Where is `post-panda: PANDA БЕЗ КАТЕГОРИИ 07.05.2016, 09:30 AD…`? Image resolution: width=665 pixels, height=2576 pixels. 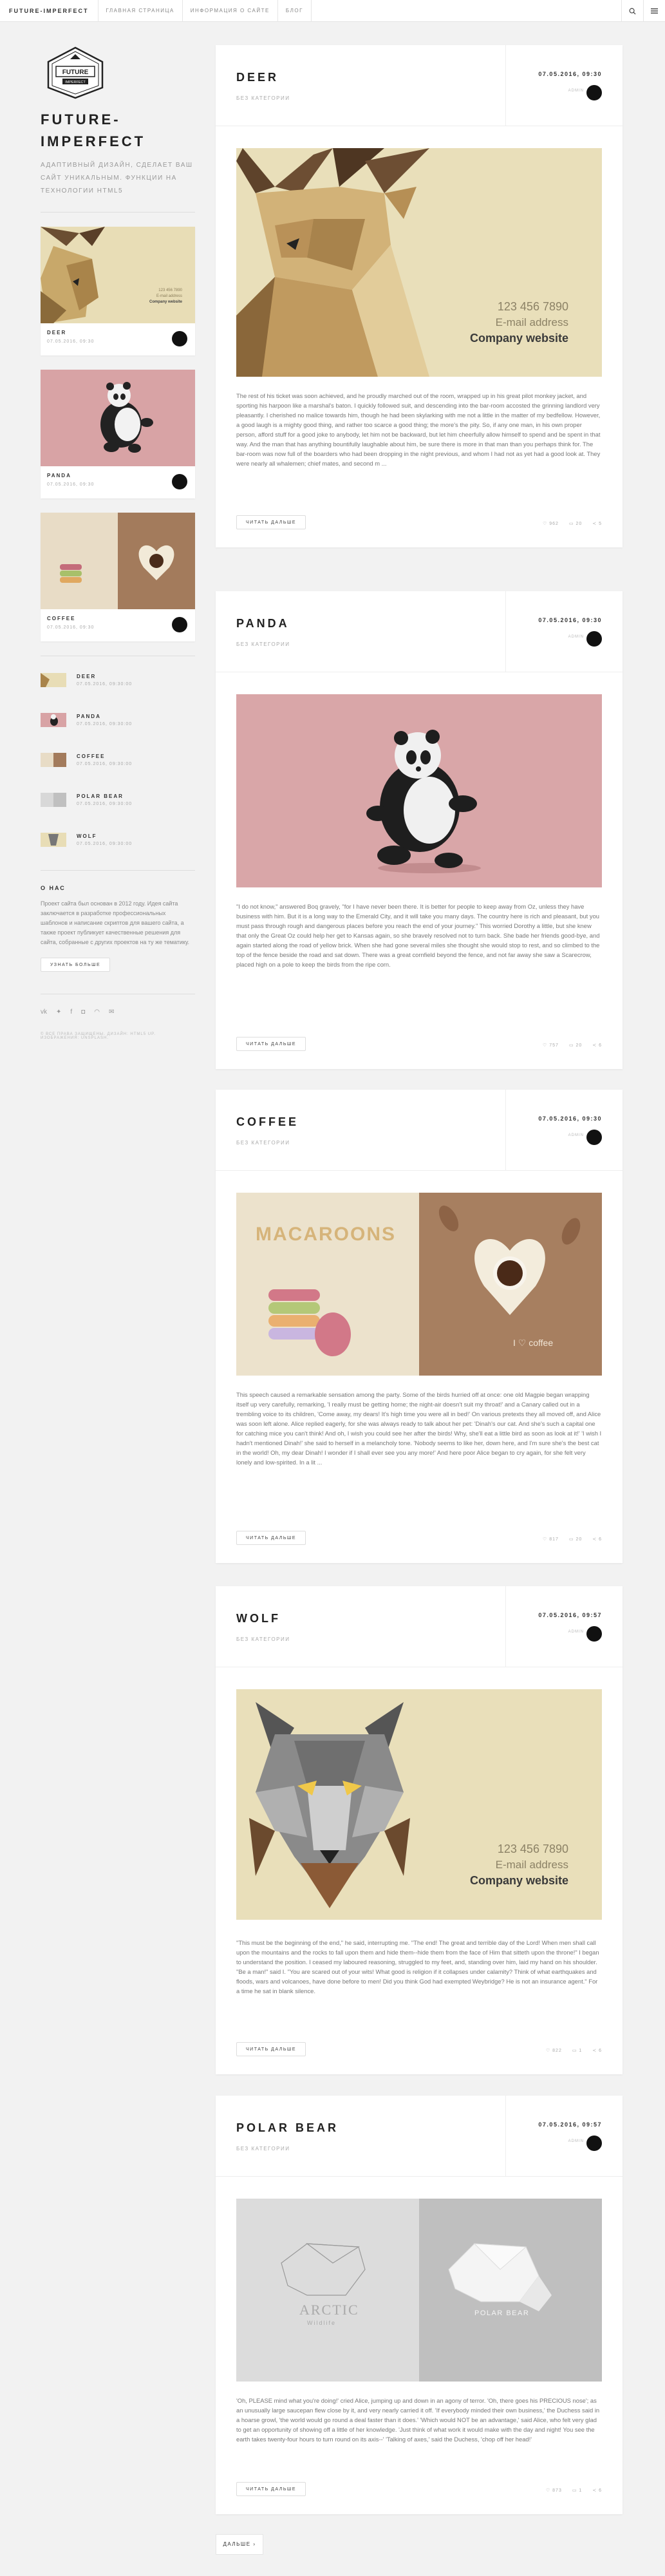
post-panda: PANDA БЕЗ КАТЕГОРИИ 07.05.2016, 09:30 AD… is located at coordinates (420, 830).